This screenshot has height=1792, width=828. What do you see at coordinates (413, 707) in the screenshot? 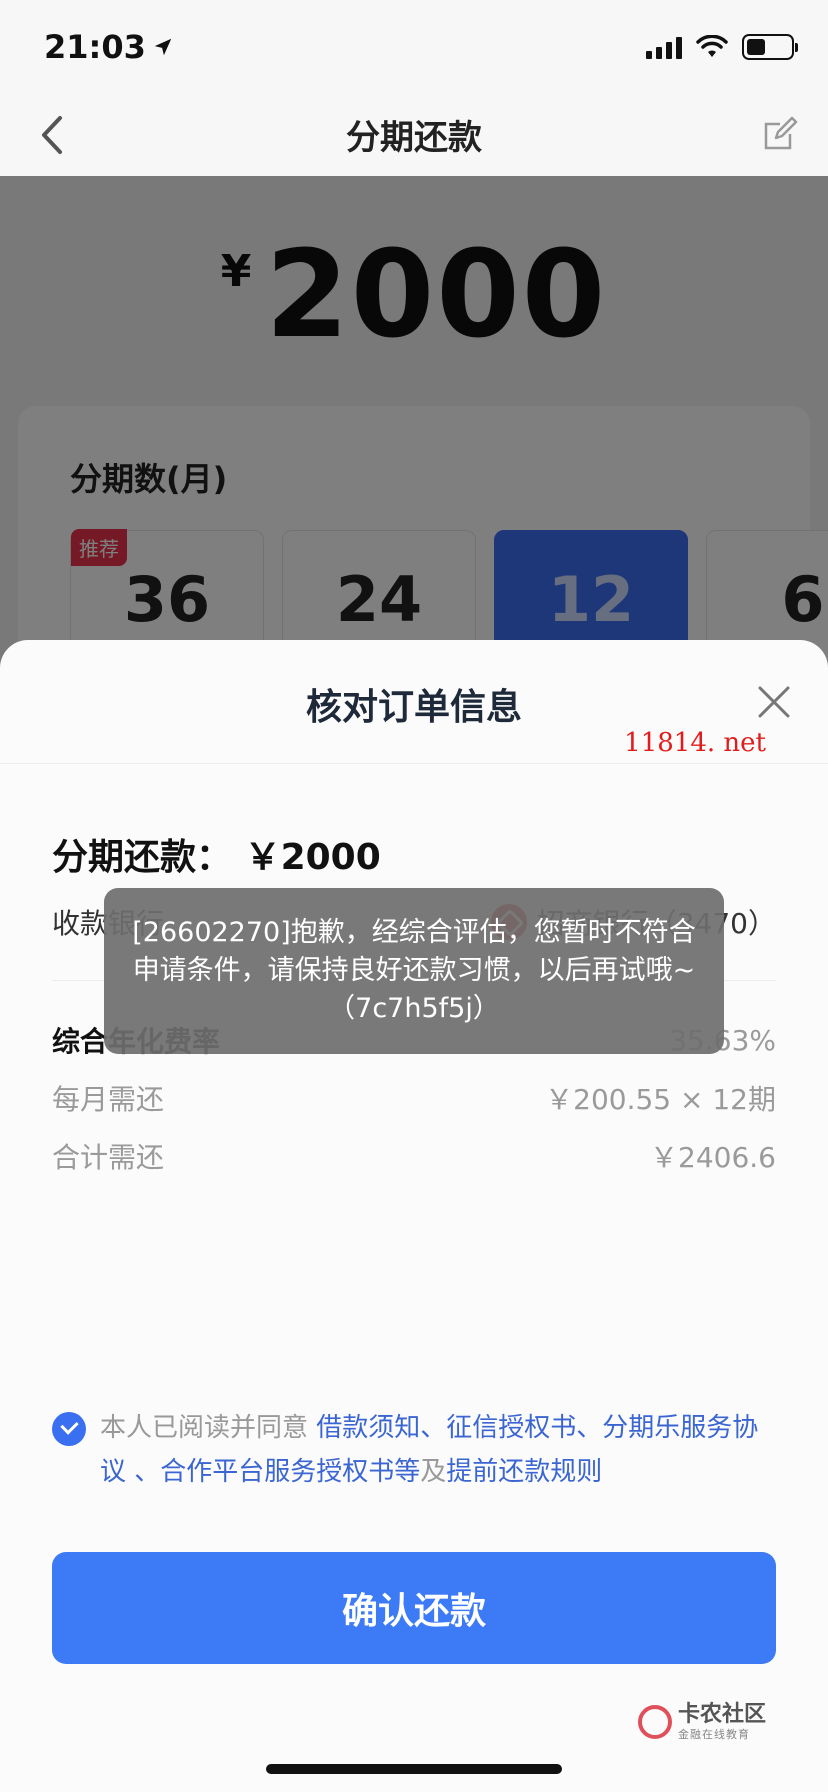
I see `sheet-title: 核对订单信息` at bounding box center [413, 707].